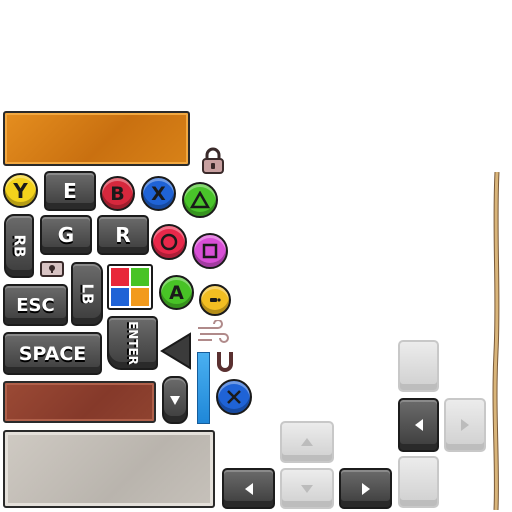 The width and height of the screenshot is (512, 512). Describe the element at coordinates (130, 287) in the screenshot. I see `gamepad-grid-icon` at that location.